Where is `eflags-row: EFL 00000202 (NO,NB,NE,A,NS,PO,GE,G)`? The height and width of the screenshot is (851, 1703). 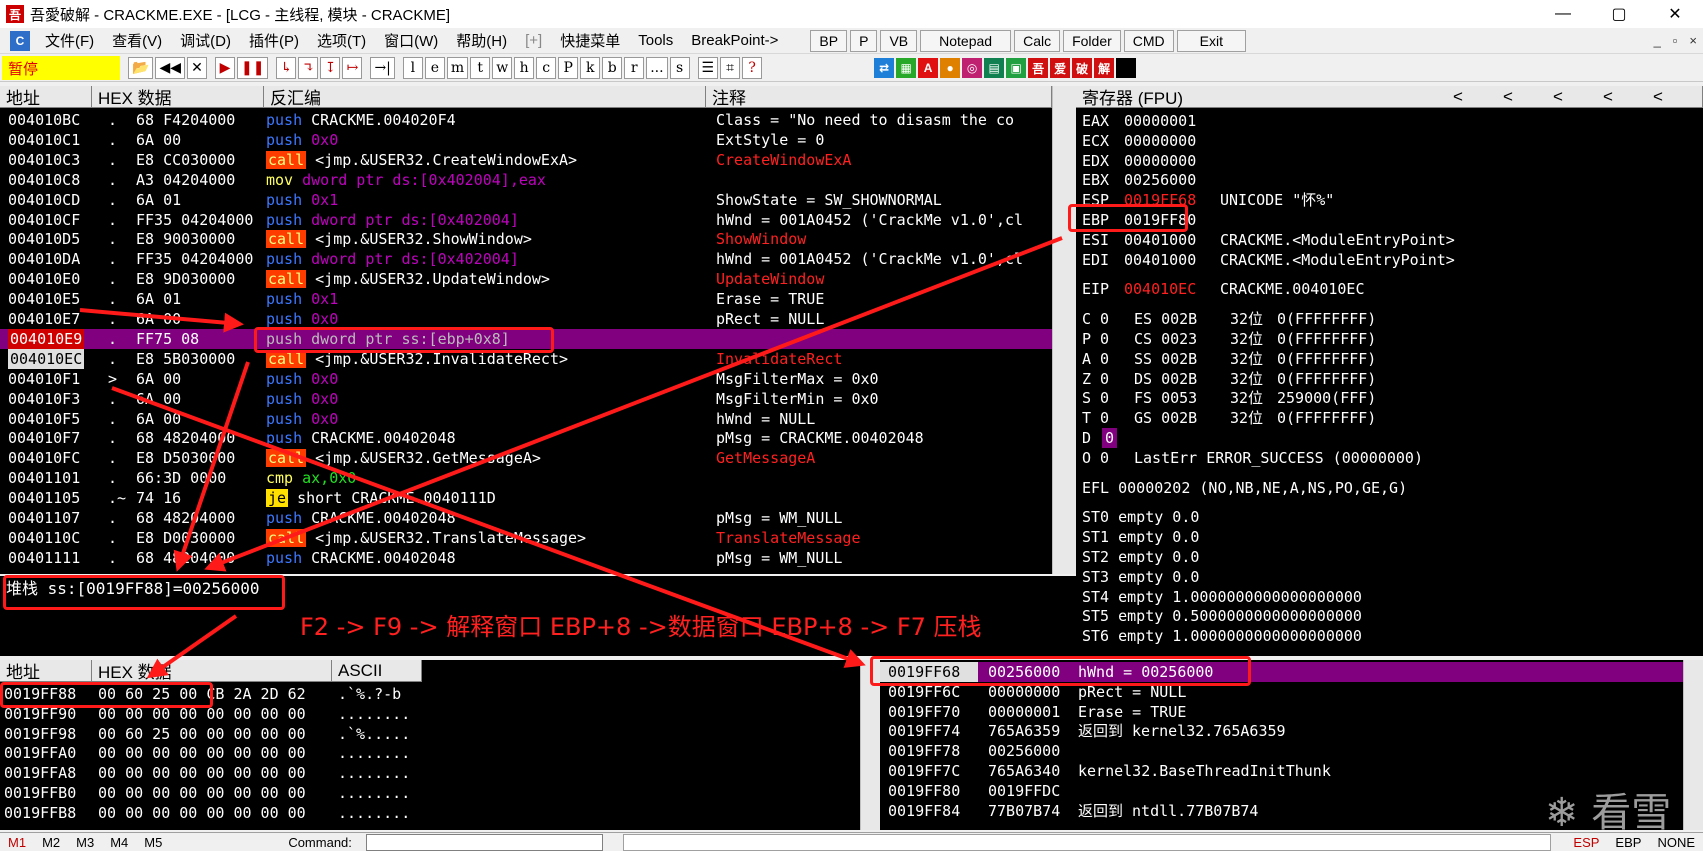 eflags-row: EFL 00000202 (NO,NB,NE,A,NS,PO,GE,G) is located at coordinates (1244, 488).